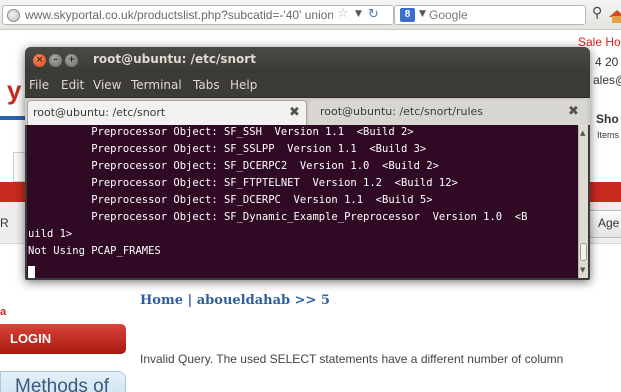 The height and width of the screenshot is (392, 621). What do you see at coordinates (3, 312) in the screenshot?
I see `sidebar-header: a` at bounding box center [3, 312].